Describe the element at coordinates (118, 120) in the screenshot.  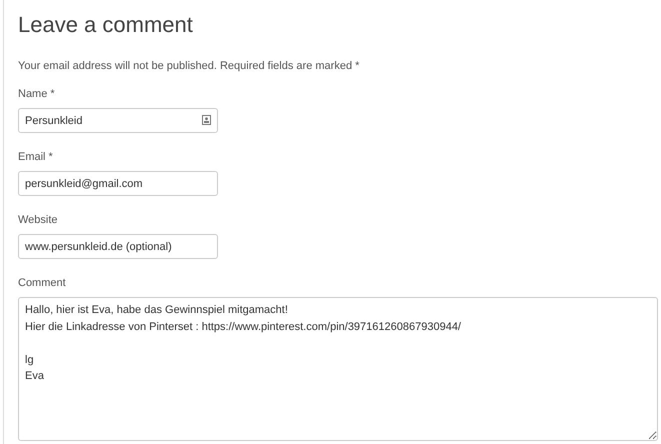
I see `input-field: Persunkleid` at that location.